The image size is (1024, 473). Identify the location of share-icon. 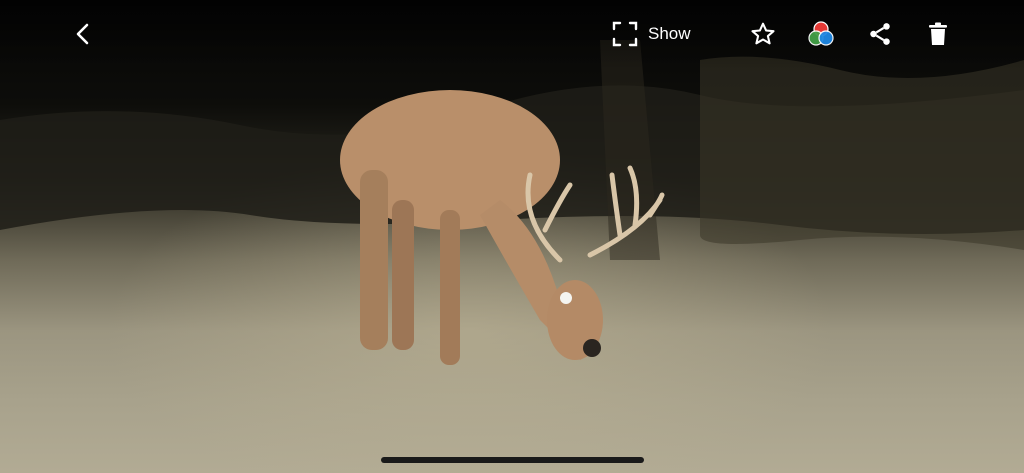
(880, 34).